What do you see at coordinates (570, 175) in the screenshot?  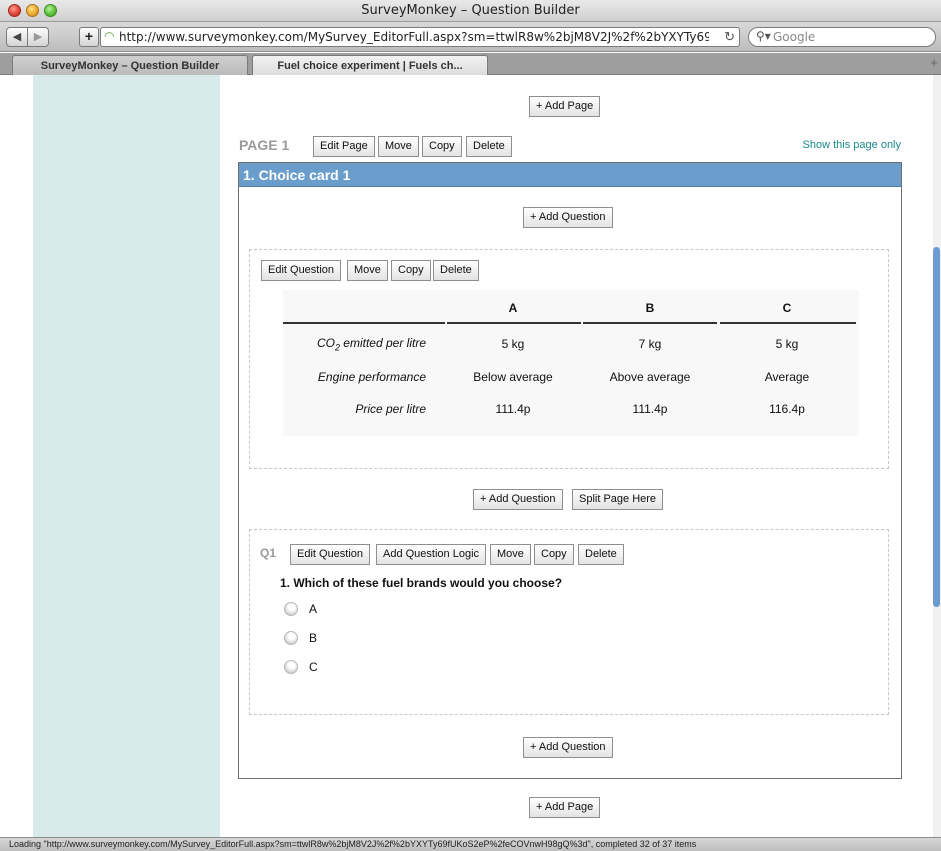 I see `page-header: 1. Choice card 1` at bounding box center [570, 175].